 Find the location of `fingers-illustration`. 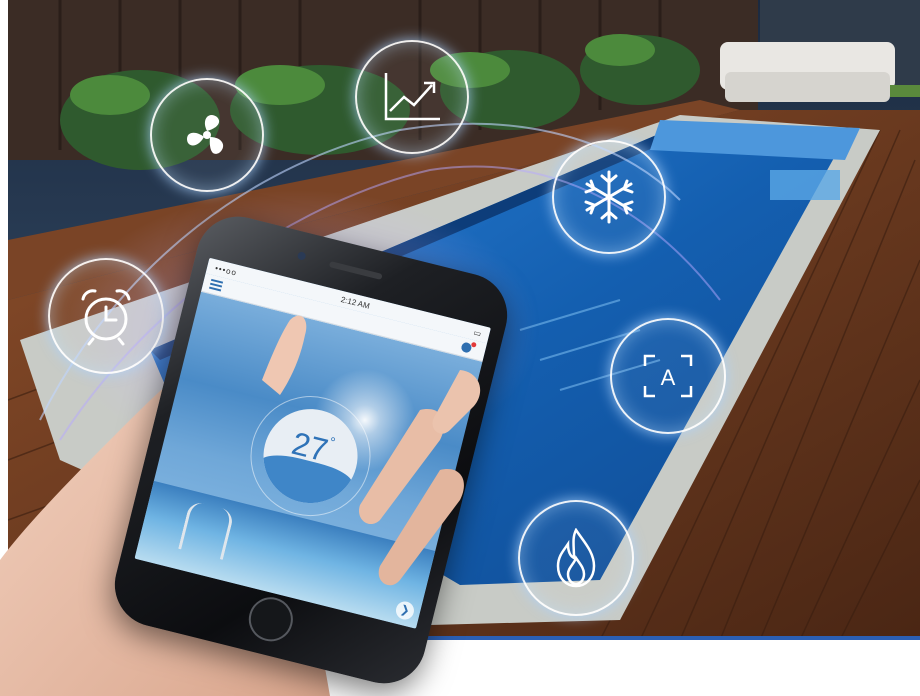

fingers-illustration is located at coordinates (371, 450).